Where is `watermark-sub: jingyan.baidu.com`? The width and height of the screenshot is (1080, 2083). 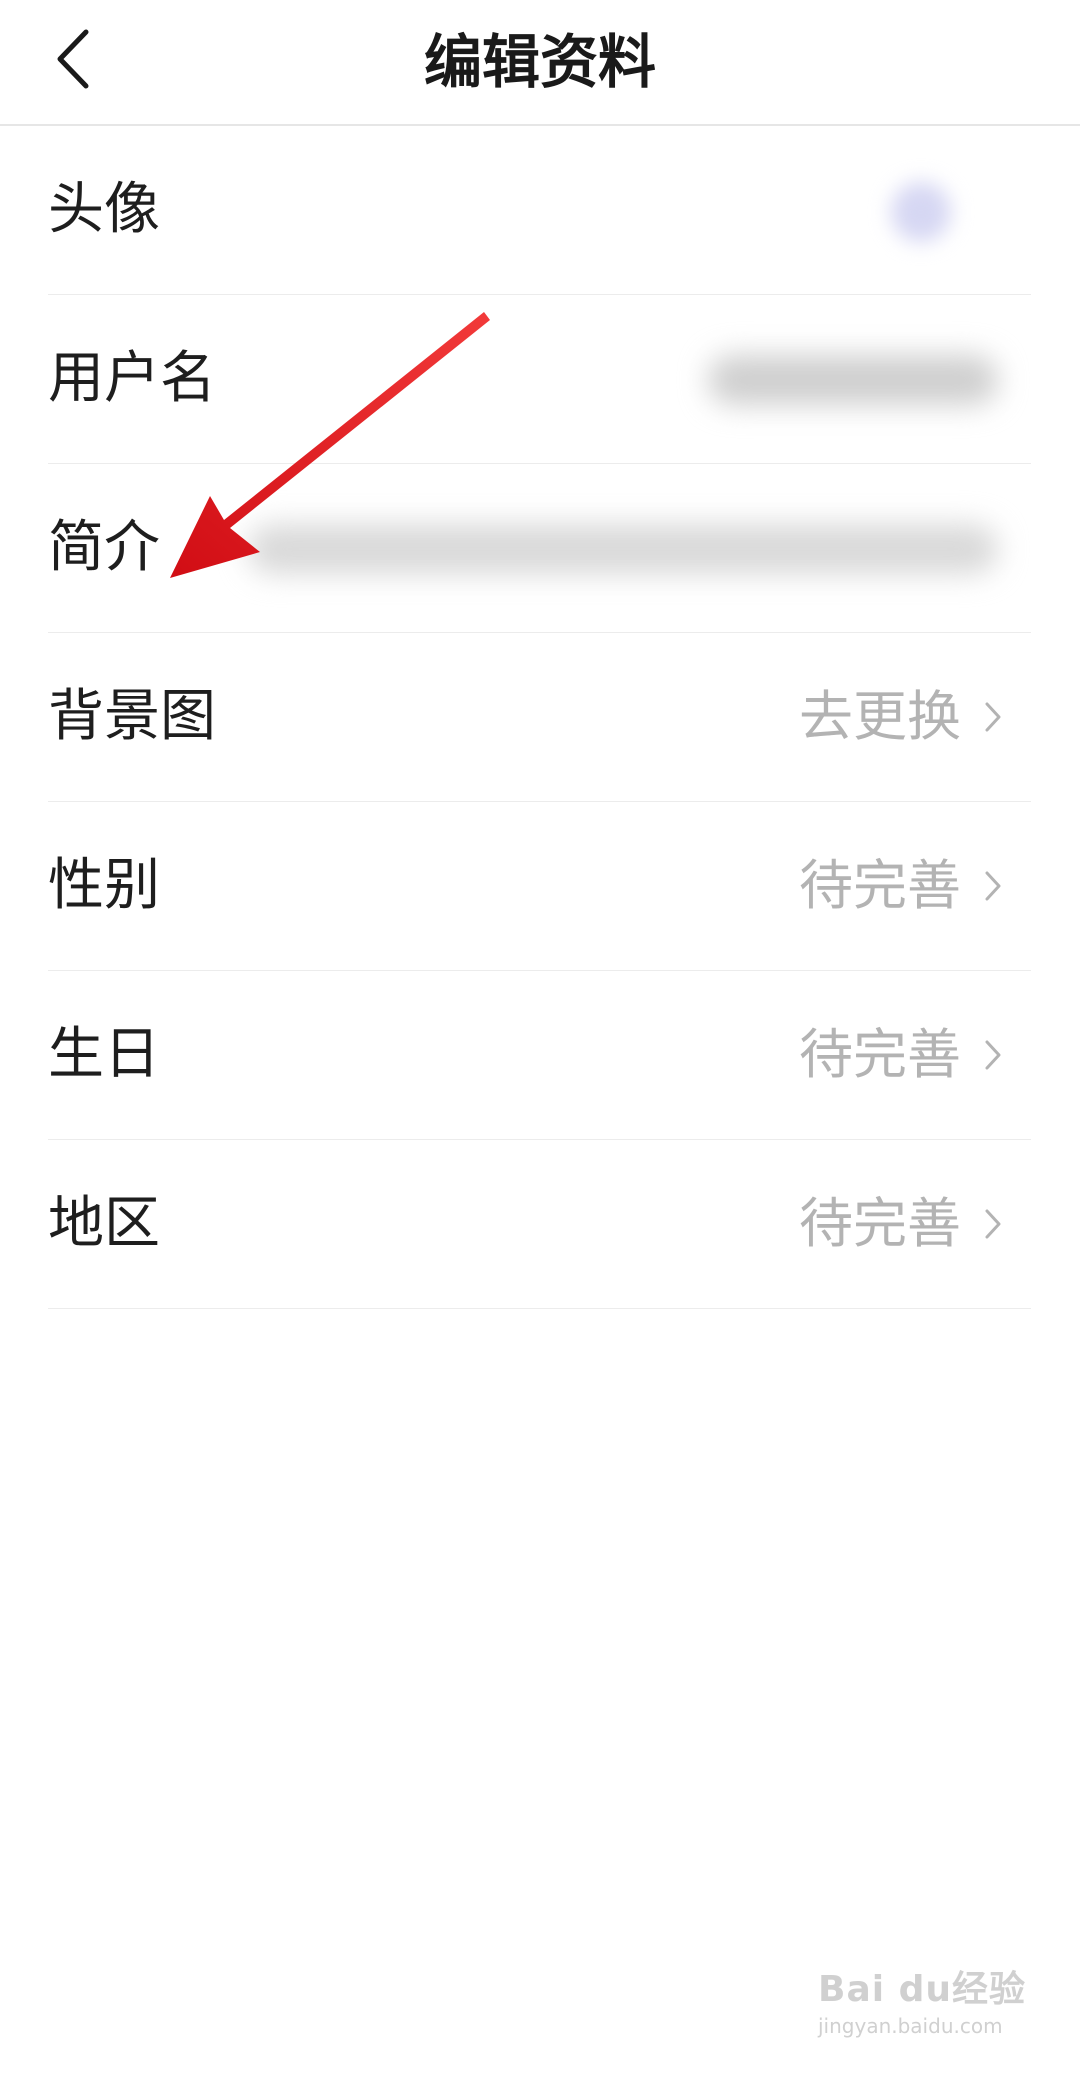 watermark-sub: jingyan.baidu.com is located at coordinates (910, 2026).